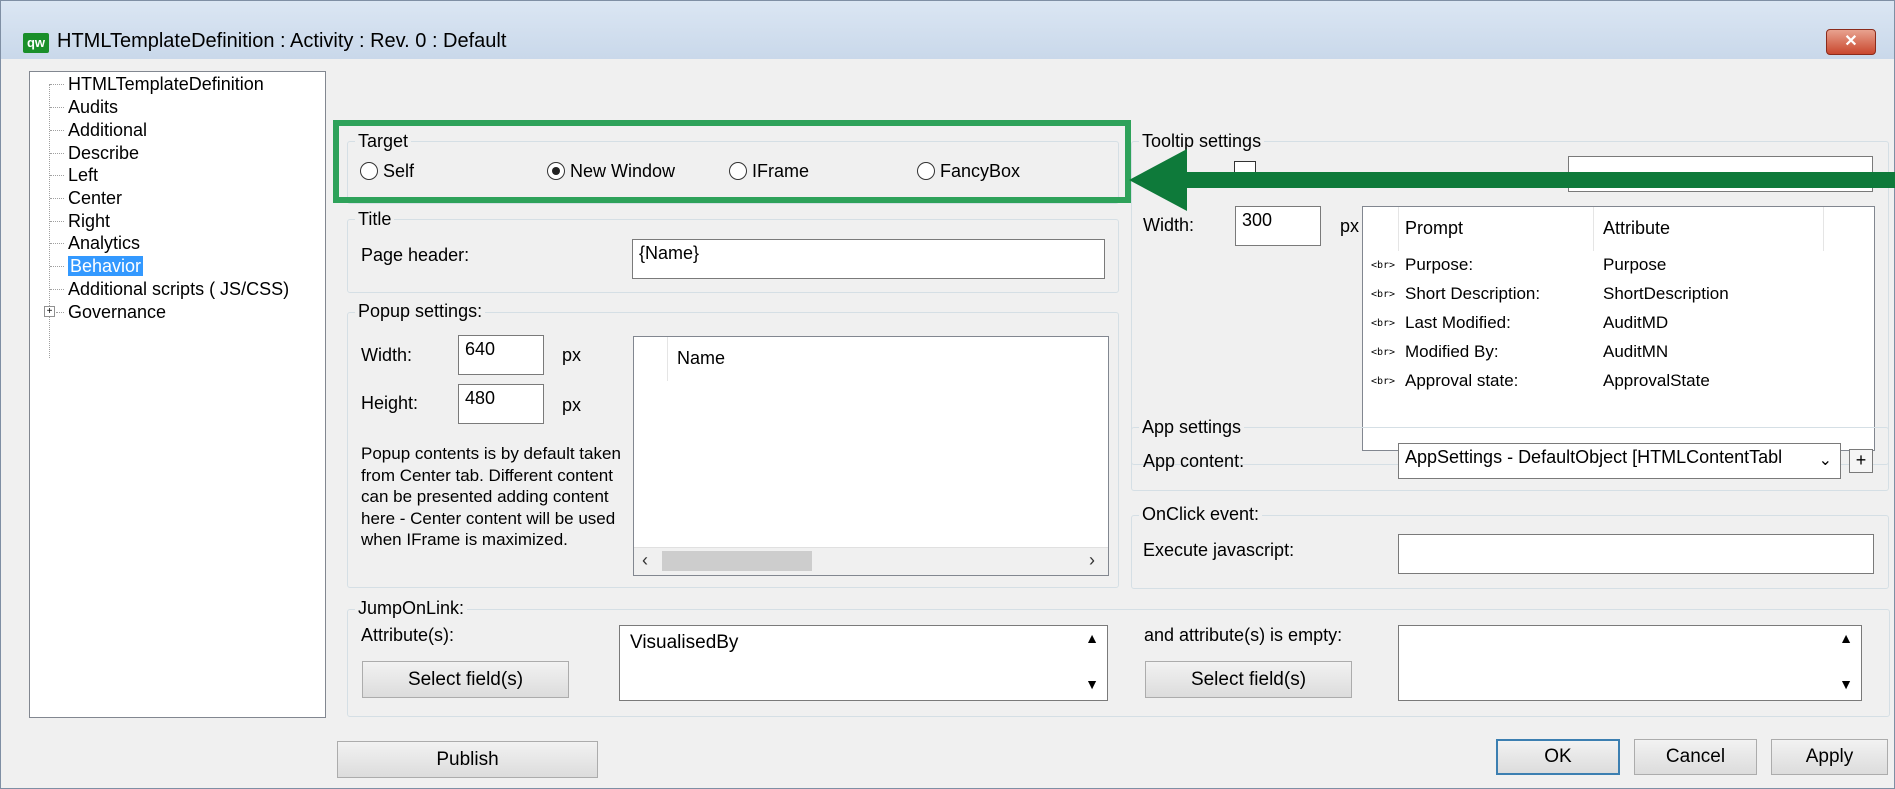 The width and height of the screenshot is (1895, 789). What do you see at coordinates (1248, 679) in the screenshot?
I see `select-fields-button-empty: Select field(s)` at bounding box center [1248, 679].